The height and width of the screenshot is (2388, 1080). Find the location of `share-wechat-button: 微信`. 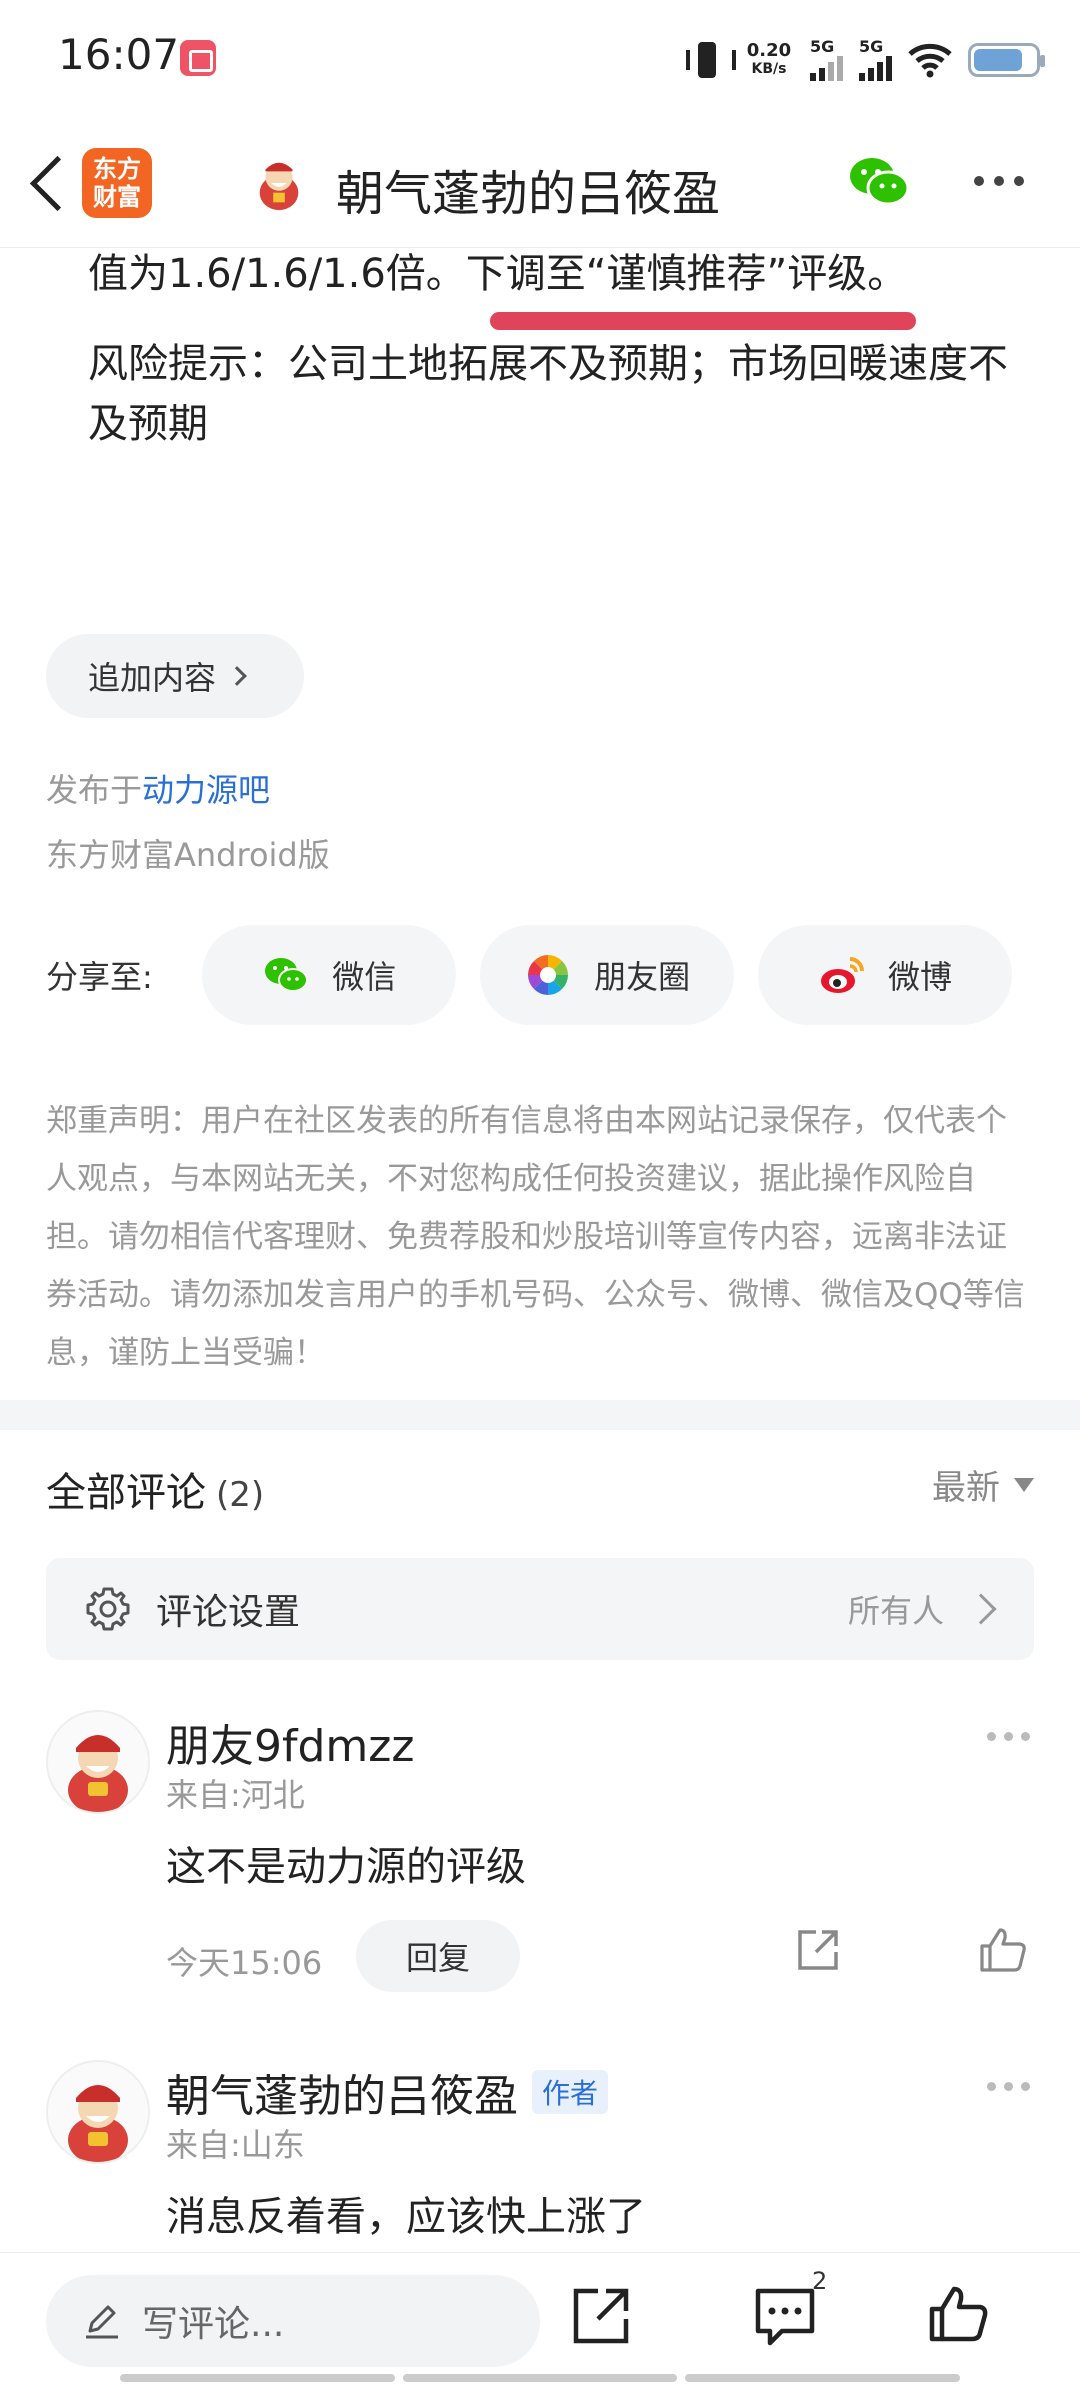

share-wechat-button: 微信 is located at coordinates (329, 975).